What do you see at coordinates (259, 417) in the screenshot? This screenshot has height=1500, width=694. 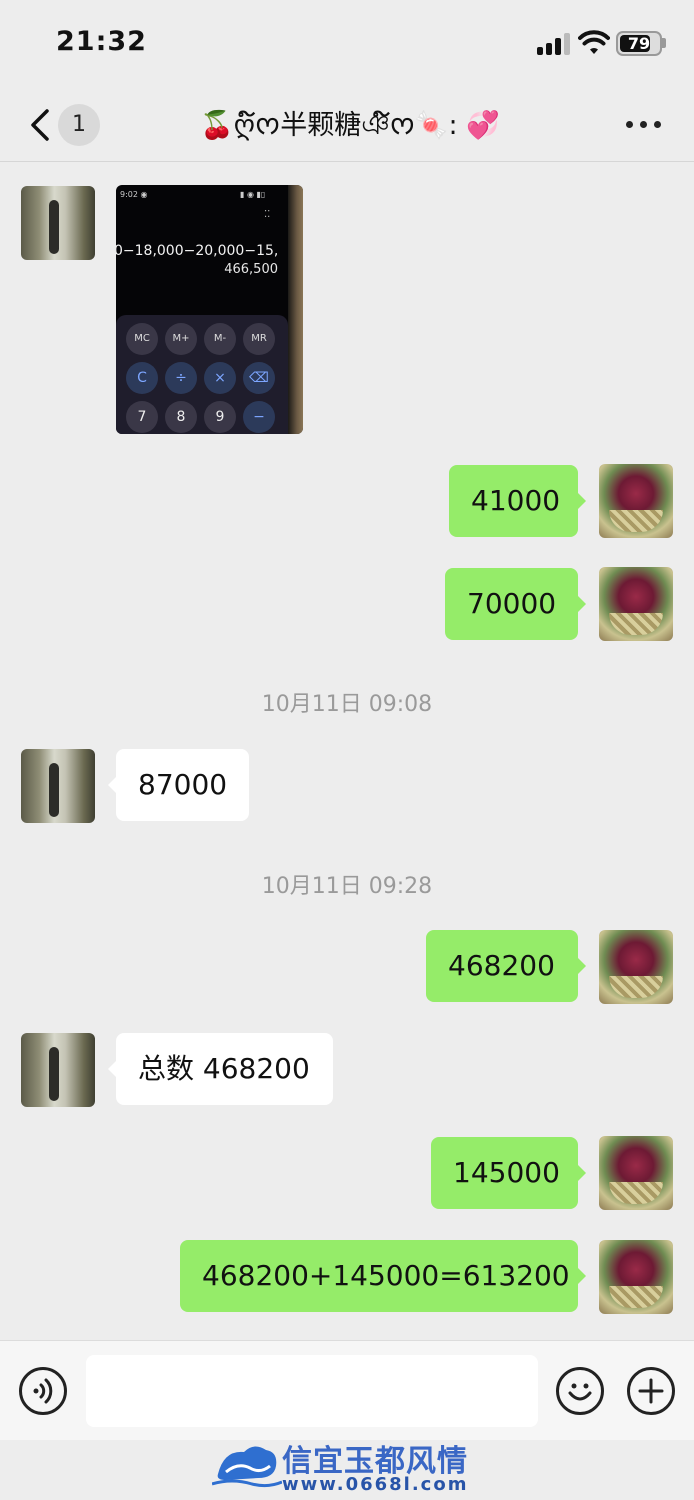 I see `calc-key-minus: −` at bounding box center [259, 417].